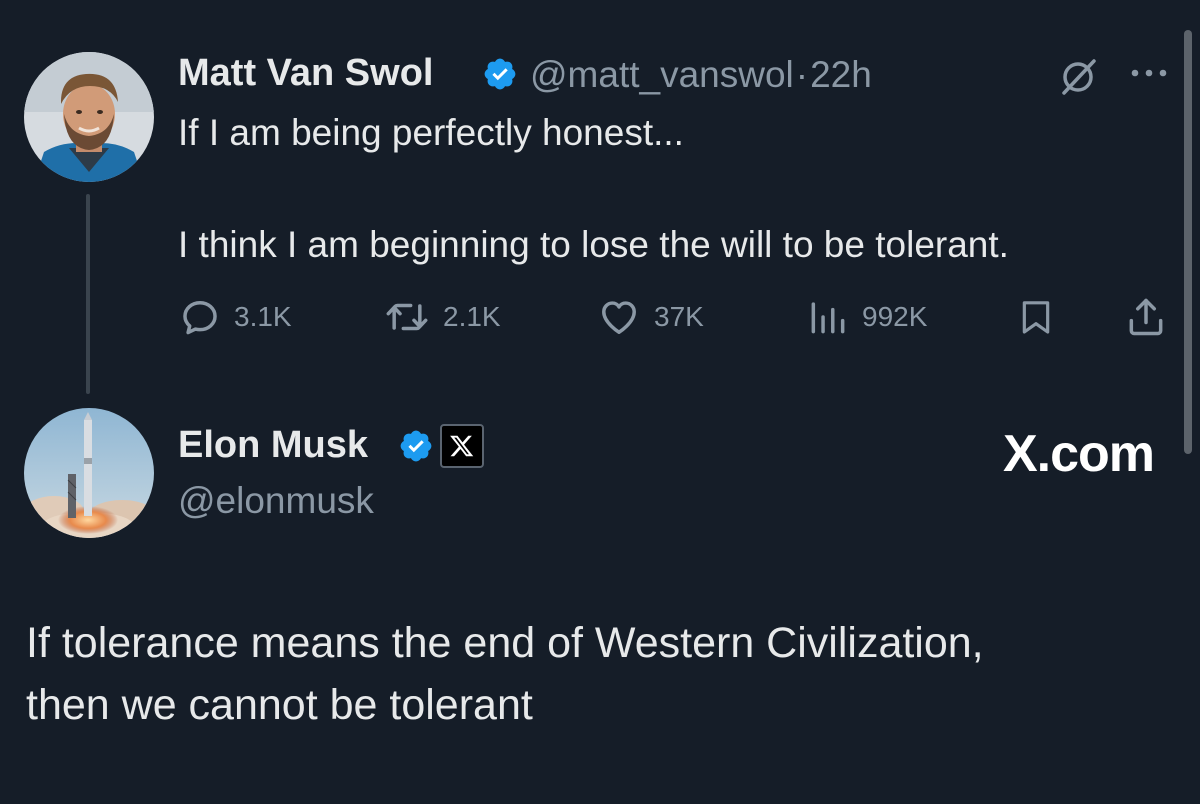 The width and height of the screenshot is (1200, 804). Describe the element at coordinates (89, 117) in the screenshot. I see `matt-avatar` at that location.